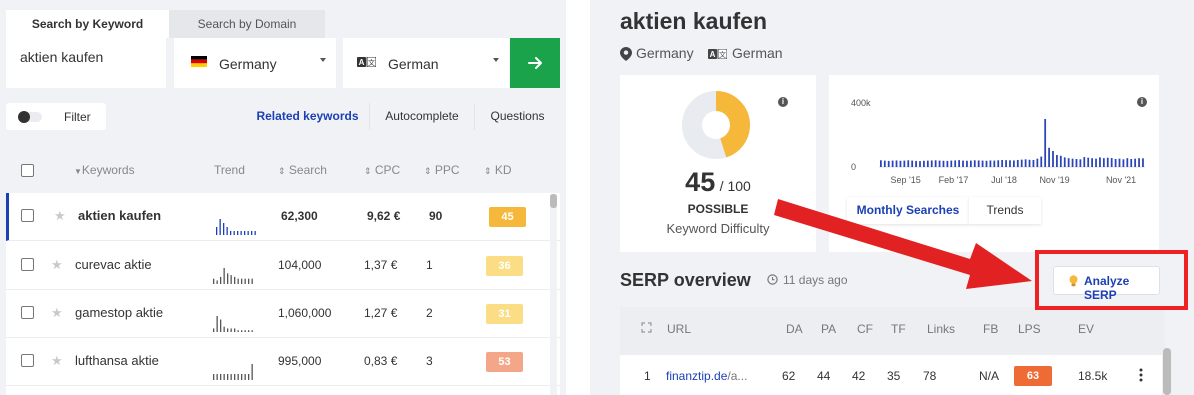  Describe the element at coordinates (299, 216) in the screenshot. I see `search-volume-cell: 62,300` at that location.